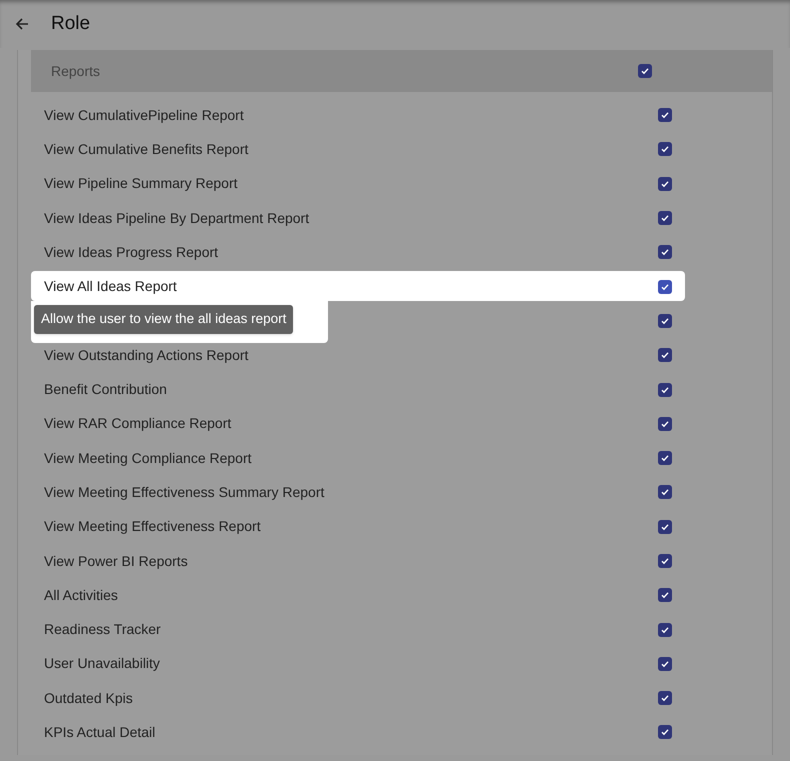  Describe the element at coordinates (102, 664) in the screenshot. I see `permission-label: User Unavailability` at that location.